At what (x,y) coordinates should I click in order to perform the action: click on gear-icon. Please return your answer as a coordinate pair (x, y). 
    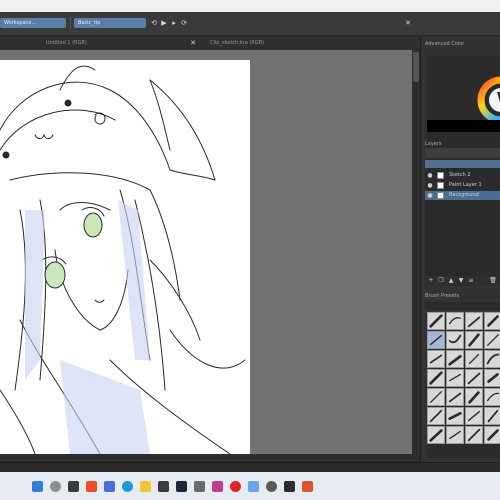
    Looking at the image, I should click on (271, 486).